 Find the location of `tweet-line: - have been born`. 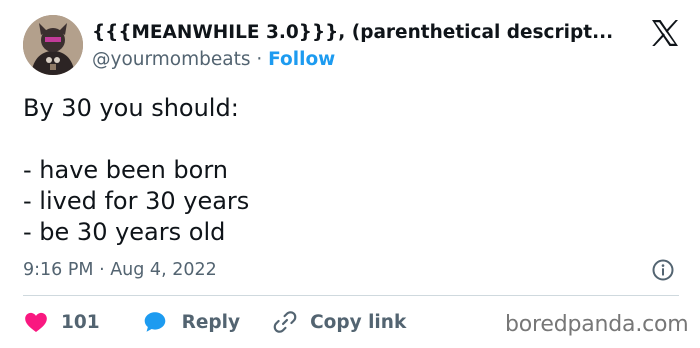

tweet-line: - have been born is located at coordinates (125, 170).